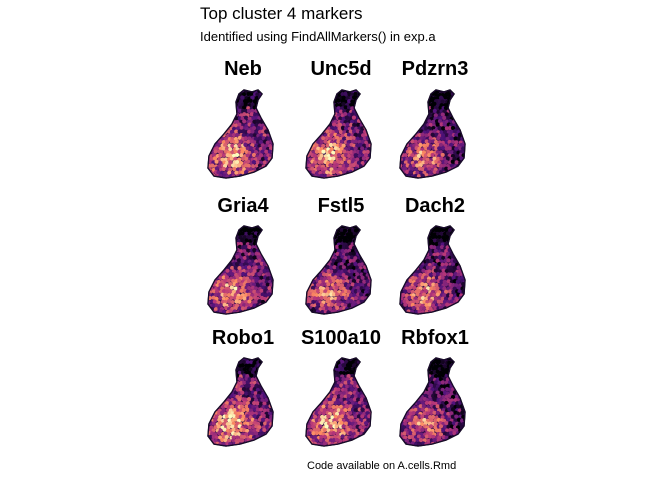  I want to click on feature-plot-rbfox1, so click(435, 402).